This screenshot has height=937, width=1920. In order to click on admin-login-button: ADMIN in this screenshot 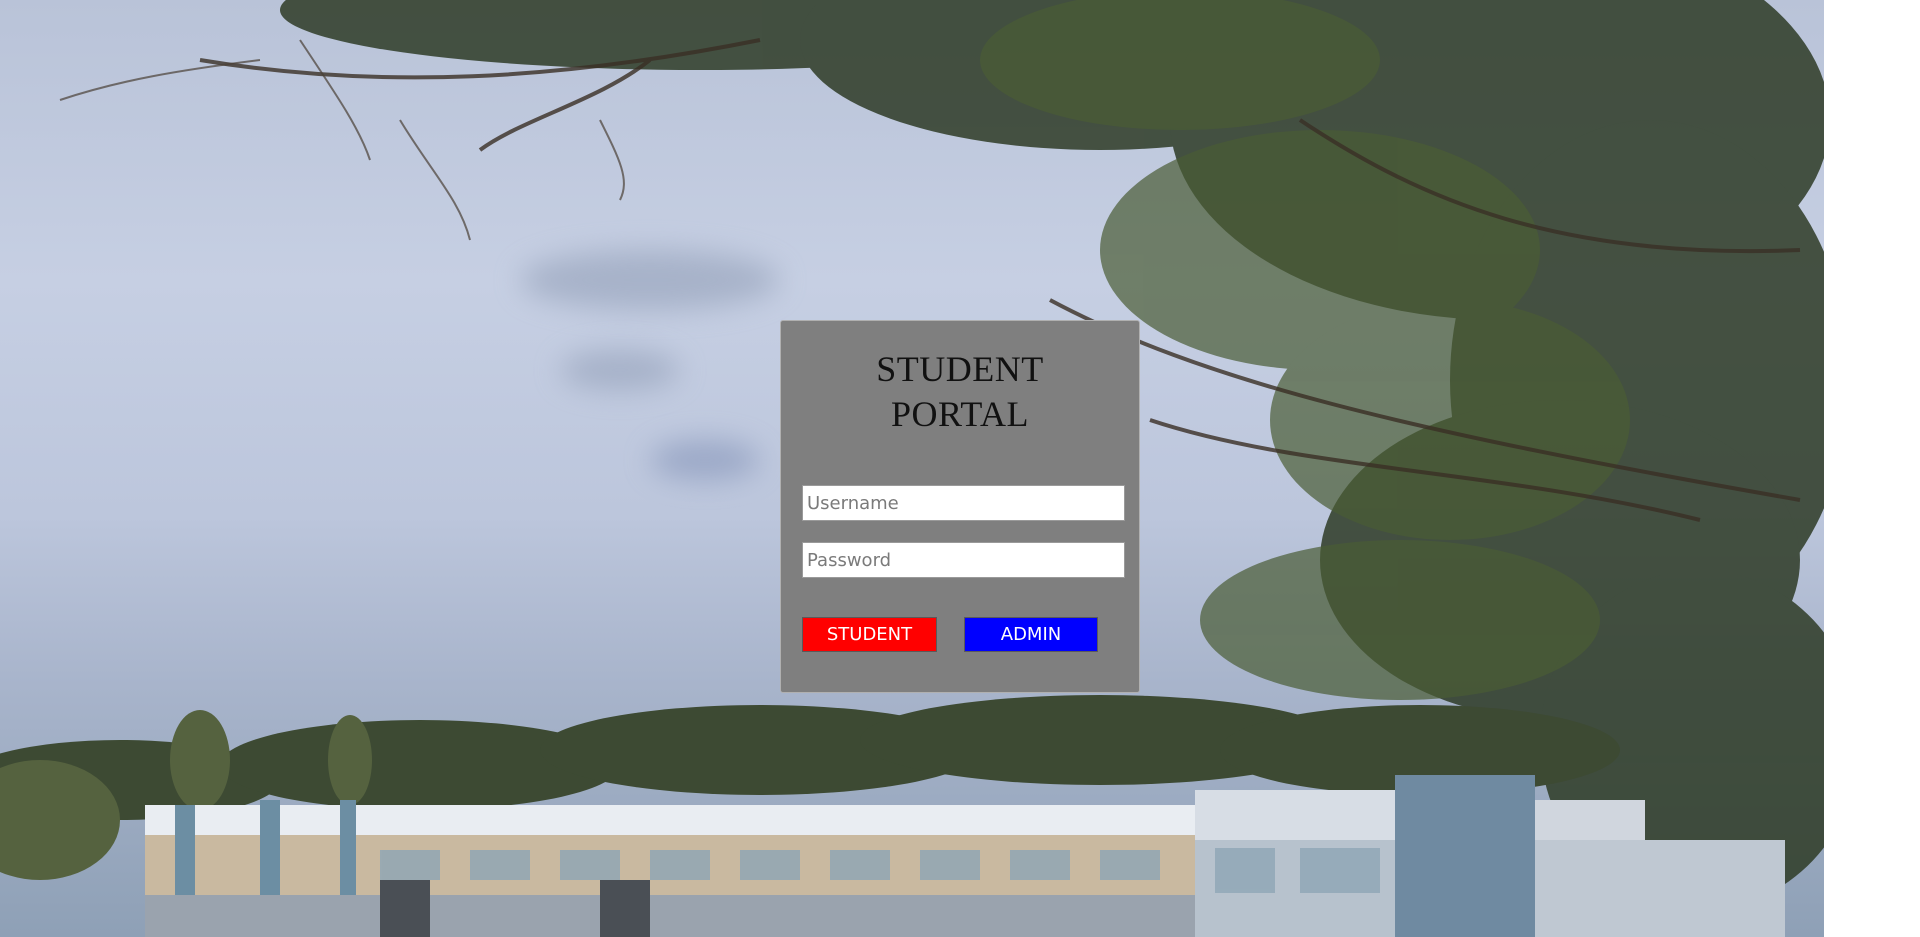, I will do `click(1031, 634)`.